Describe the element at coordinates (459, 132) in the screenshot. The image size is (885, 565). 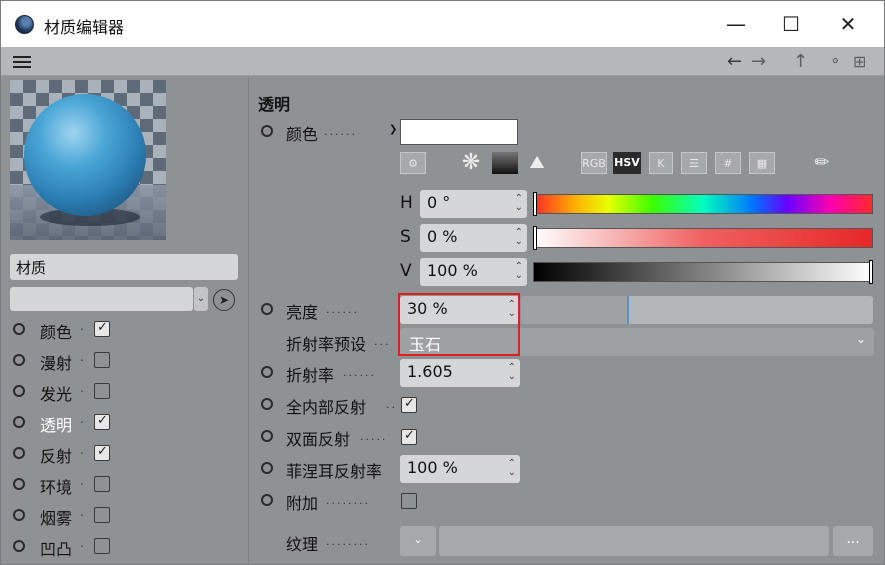
I see `color-swatch` at that location.